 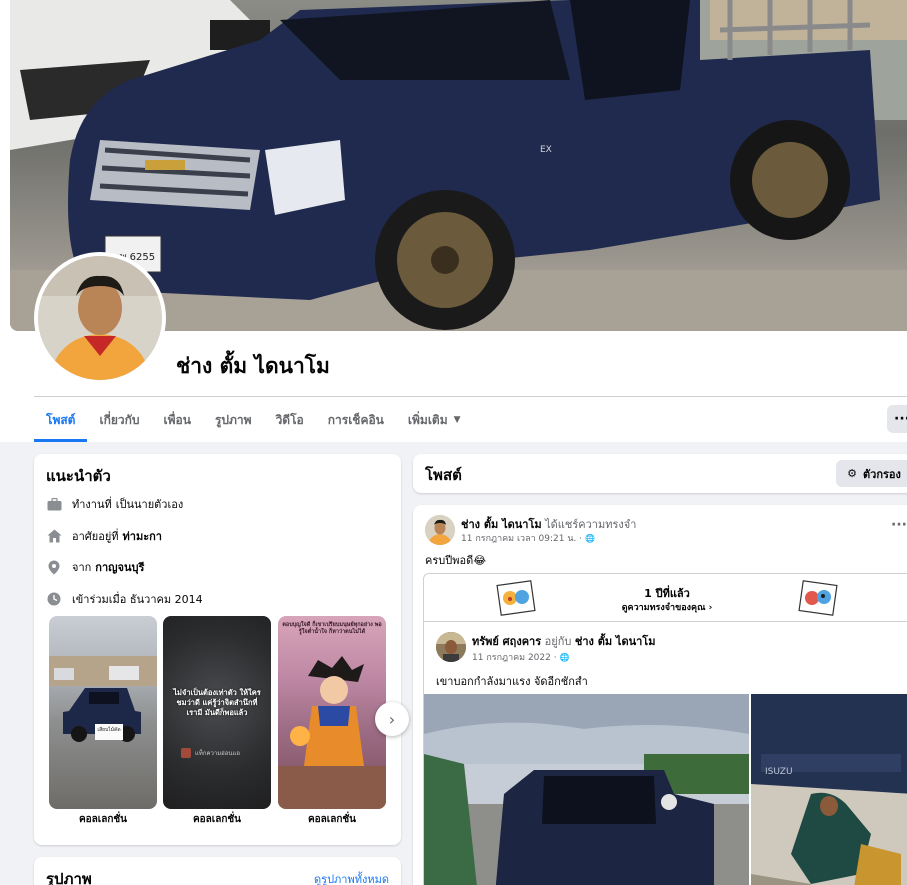 What do you see at coordinates (54, 567) in the screenshot?
I see `location-pin-icon` at bounding box center [54, 567].